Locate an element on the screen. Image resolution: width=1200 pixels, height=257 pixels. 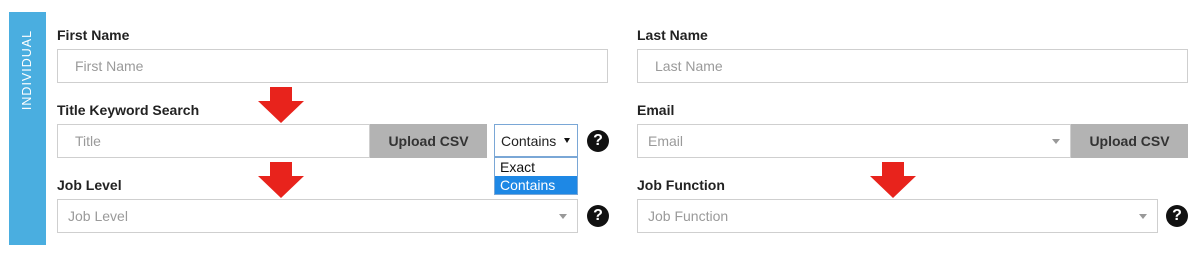
job-level-placeholder: Job Level is located at coordinates (98, 216).